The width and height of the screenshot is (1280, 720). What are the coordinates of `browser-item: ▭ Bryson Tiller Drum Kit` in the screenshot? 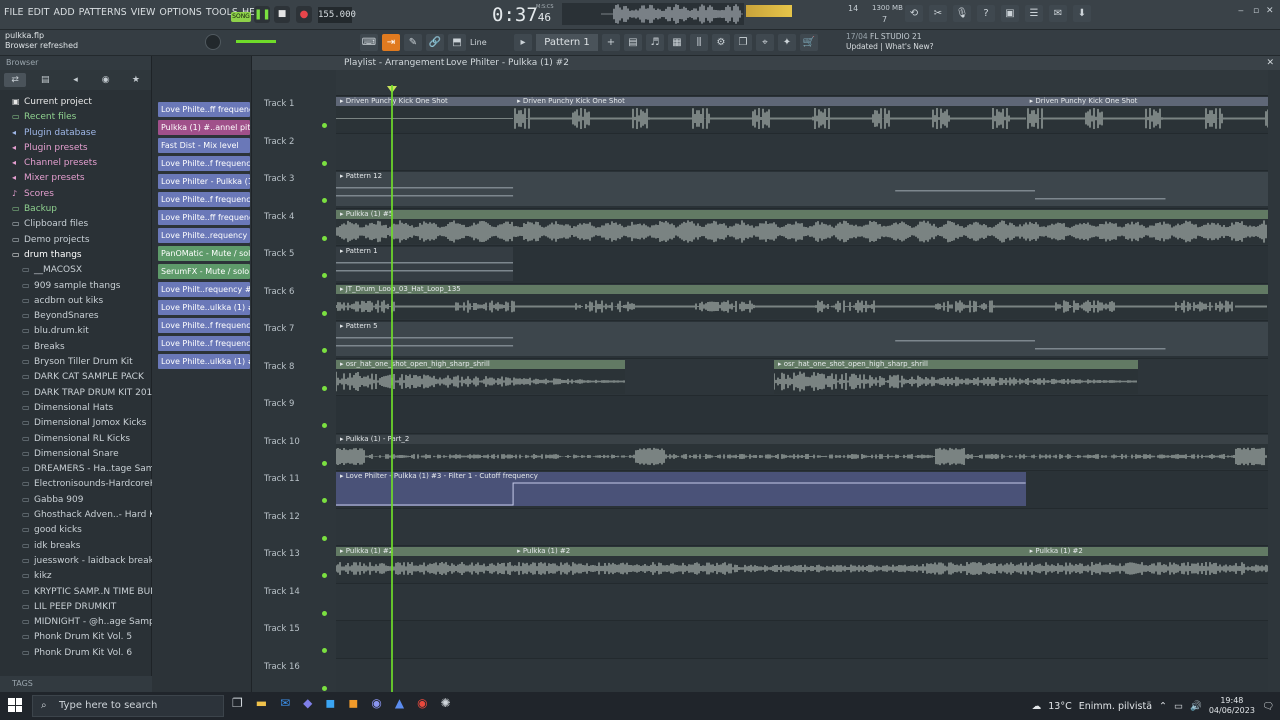 It's located at (76, 361).